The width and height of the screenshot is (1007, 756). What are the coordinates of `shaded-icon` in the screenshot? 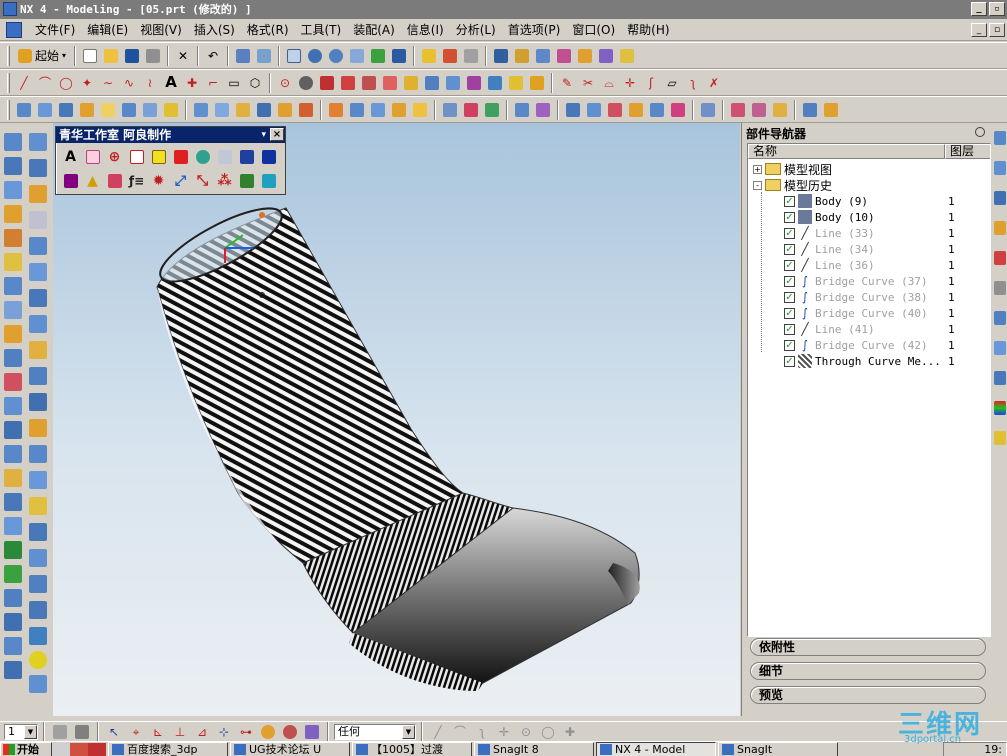 It's located at (429, 56).